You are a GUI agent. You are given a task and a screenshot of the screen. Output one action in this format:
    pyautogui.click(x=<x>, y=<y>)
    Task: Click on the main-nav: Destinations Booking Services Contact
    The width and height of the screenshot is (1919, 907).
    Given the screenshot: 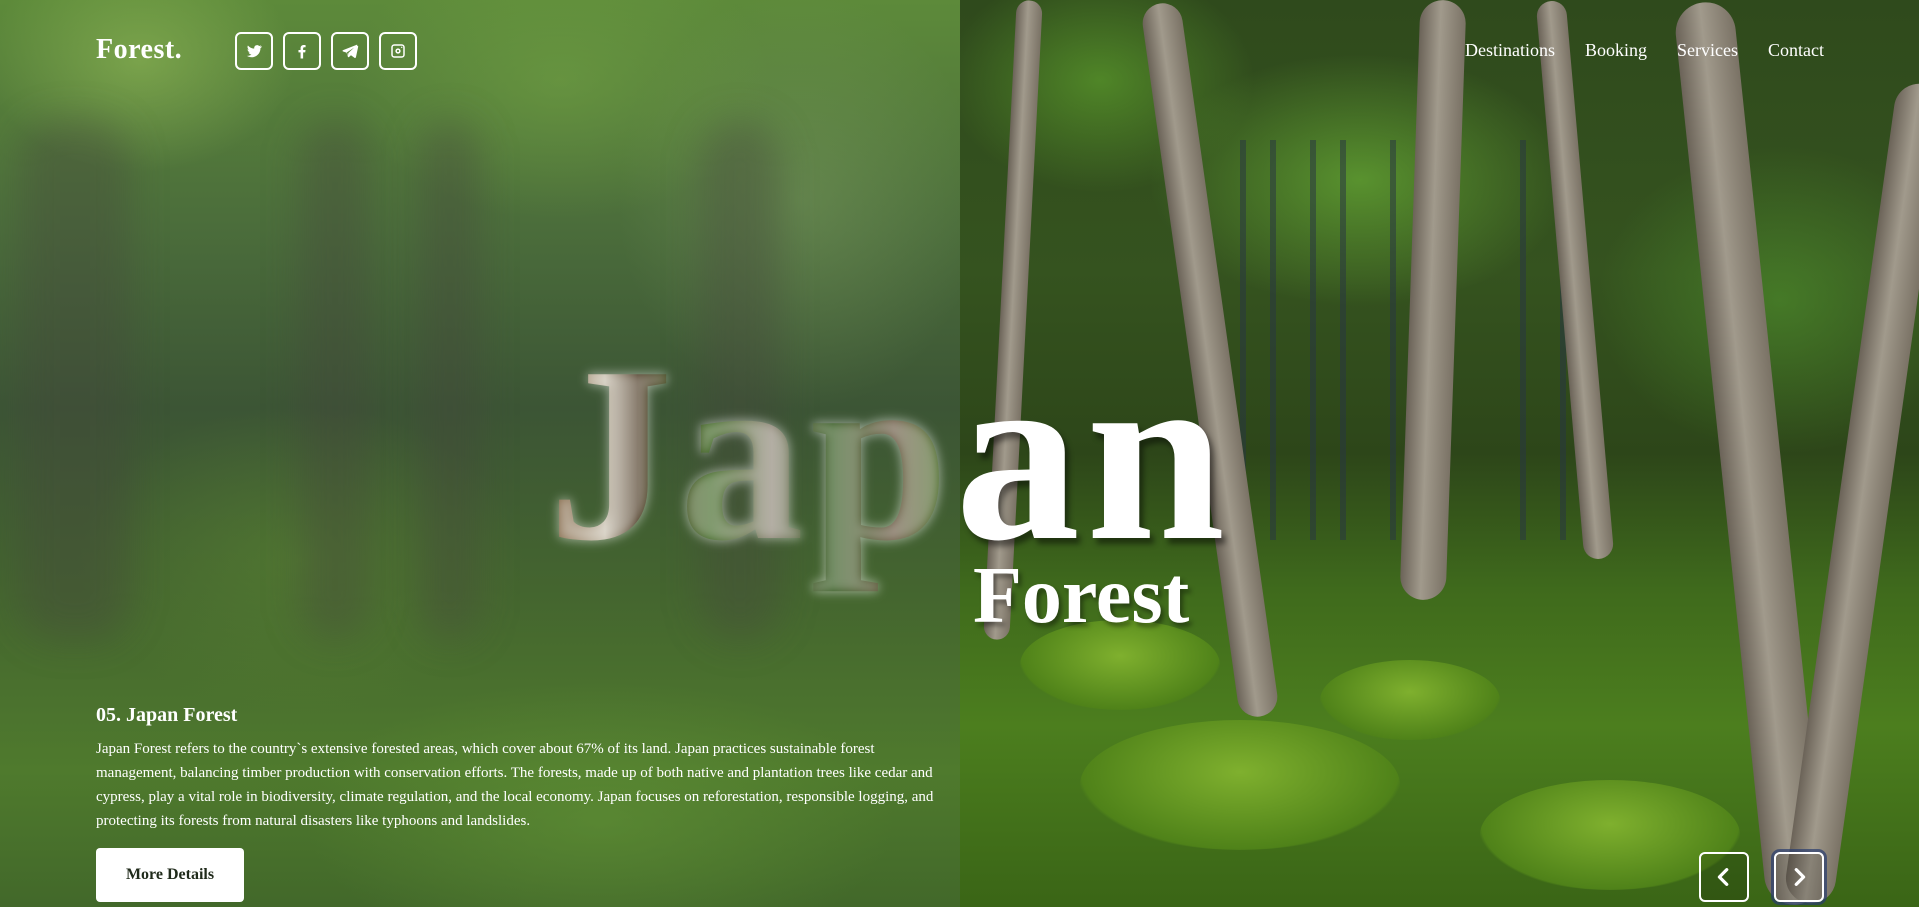 What is the action you would take?
    pyautogui.click(x=1644, y=50)
    